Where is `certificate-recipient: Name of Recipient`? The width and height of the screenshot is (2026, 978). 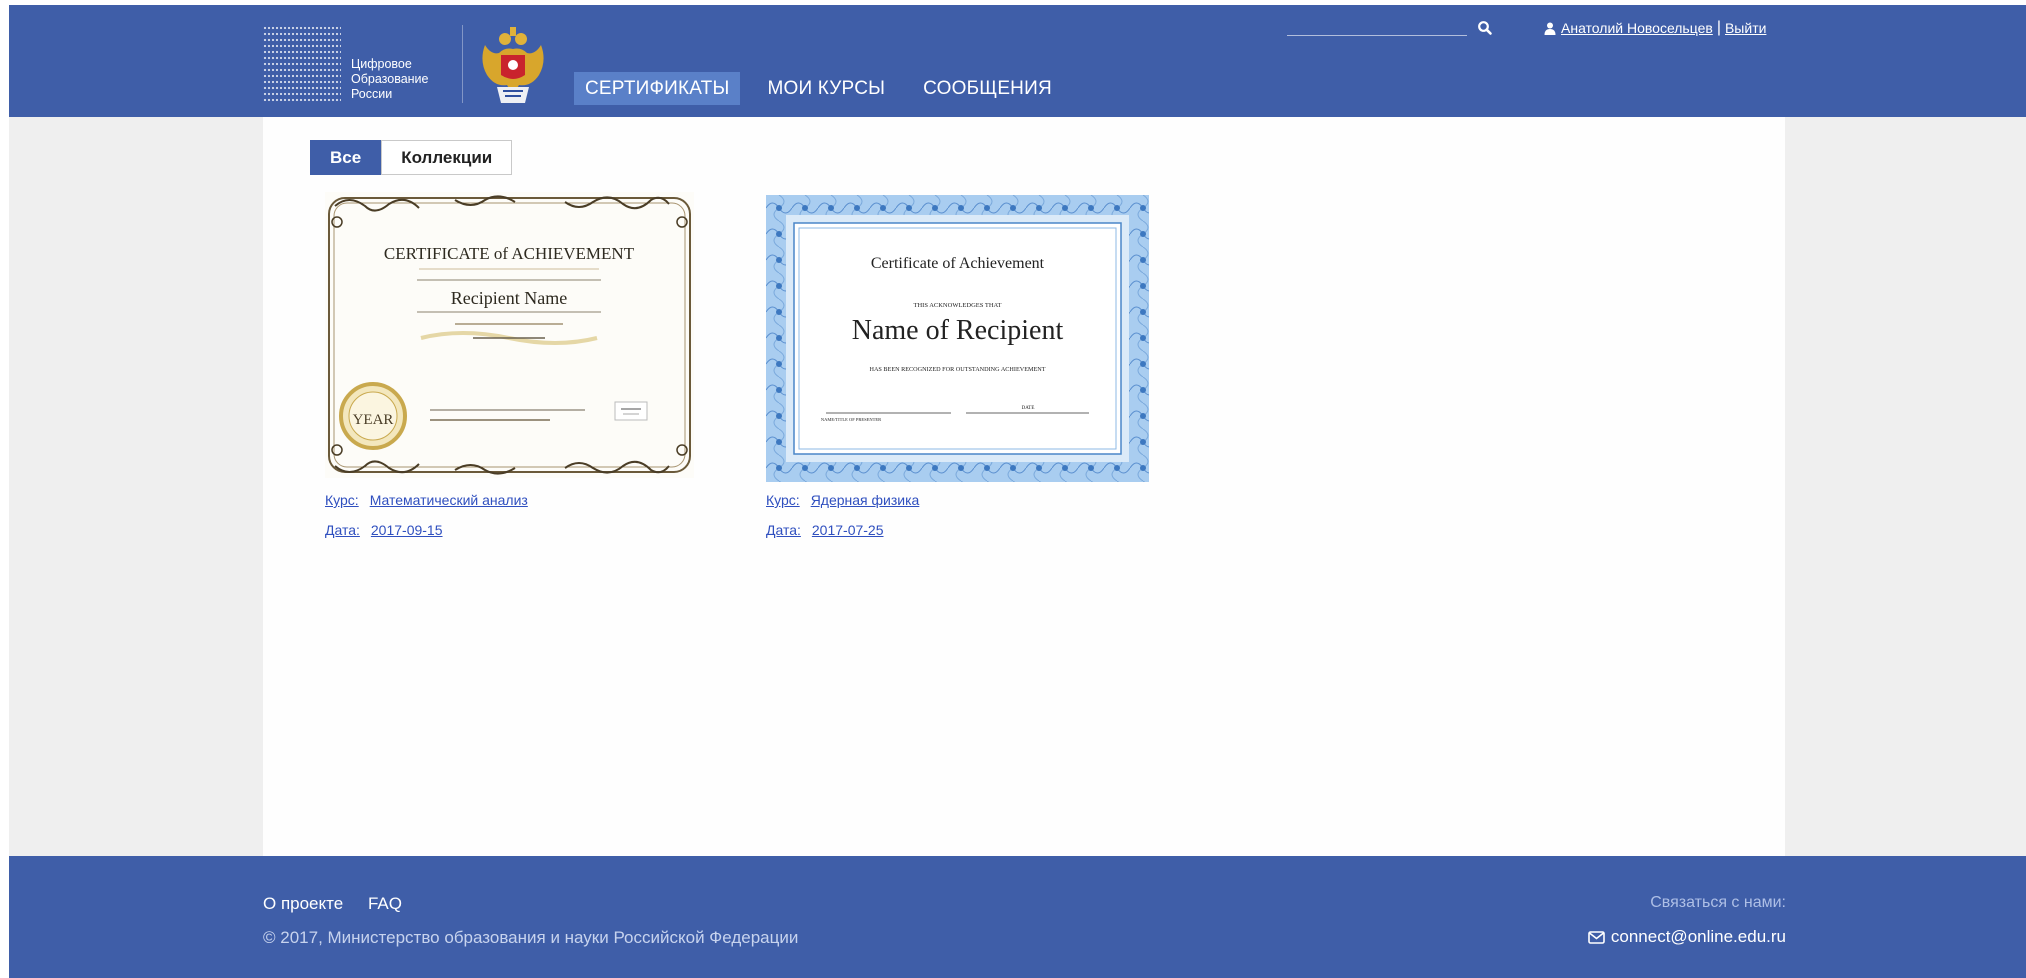 certificate-recipient: Name of Recipient is located at coordinates (958, 330).